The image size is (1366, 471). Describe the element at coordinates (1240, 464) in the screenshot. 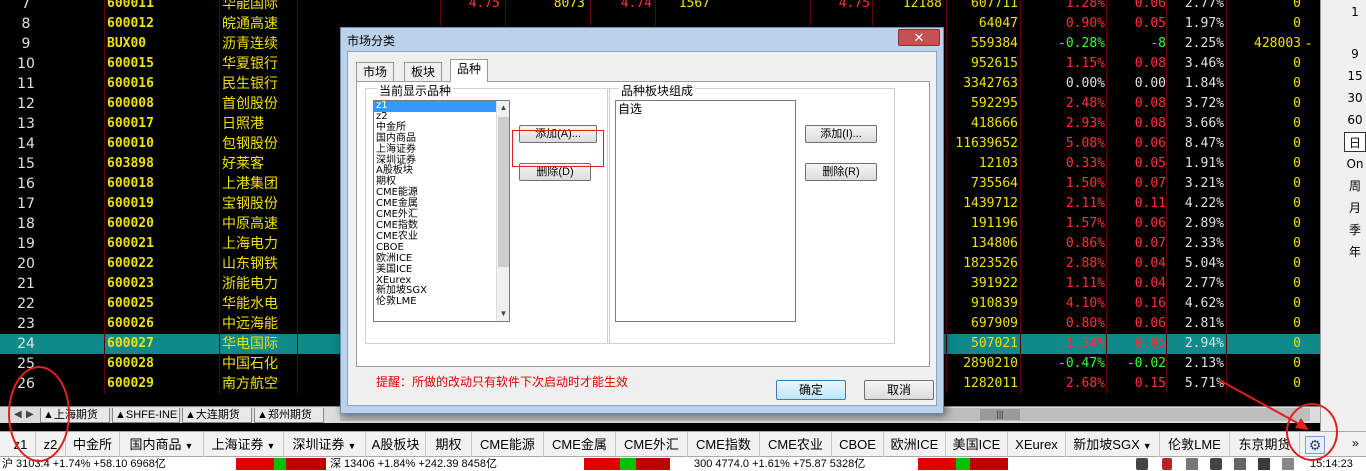

I see `network-icon` at that location.